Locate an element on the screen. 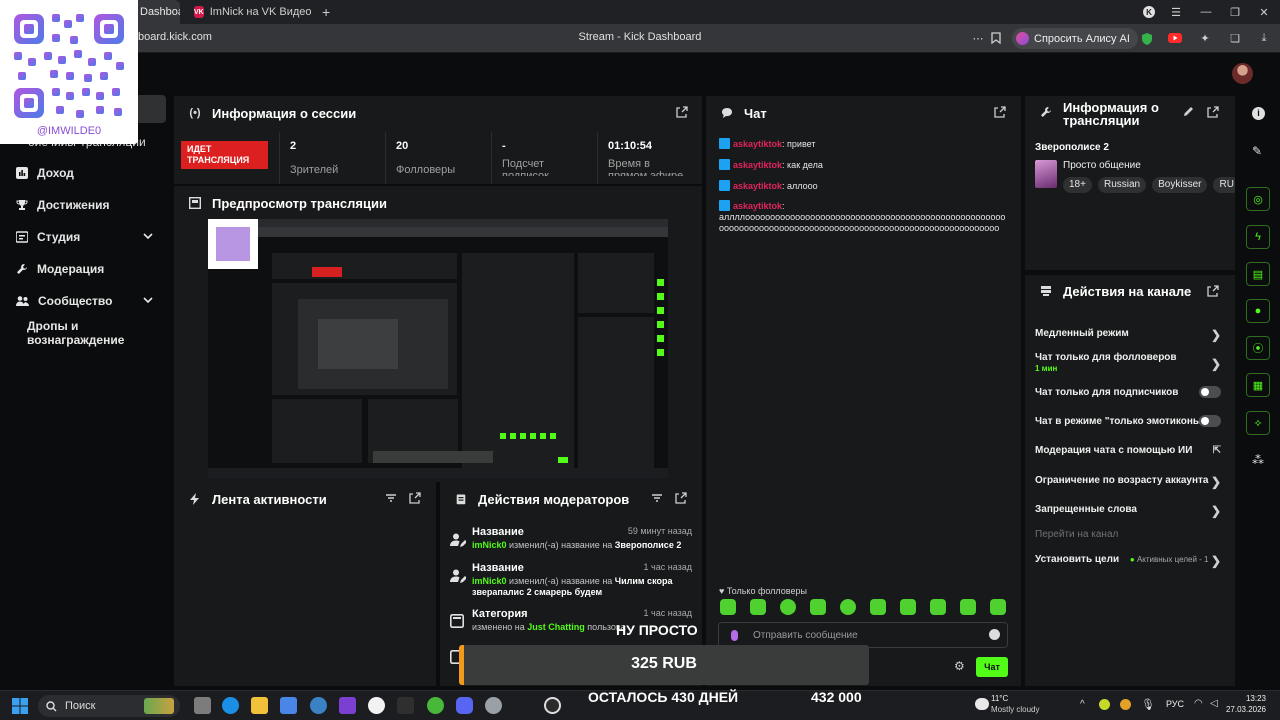  wifi-icon: ◠ is located at coordinates (1198, 703).